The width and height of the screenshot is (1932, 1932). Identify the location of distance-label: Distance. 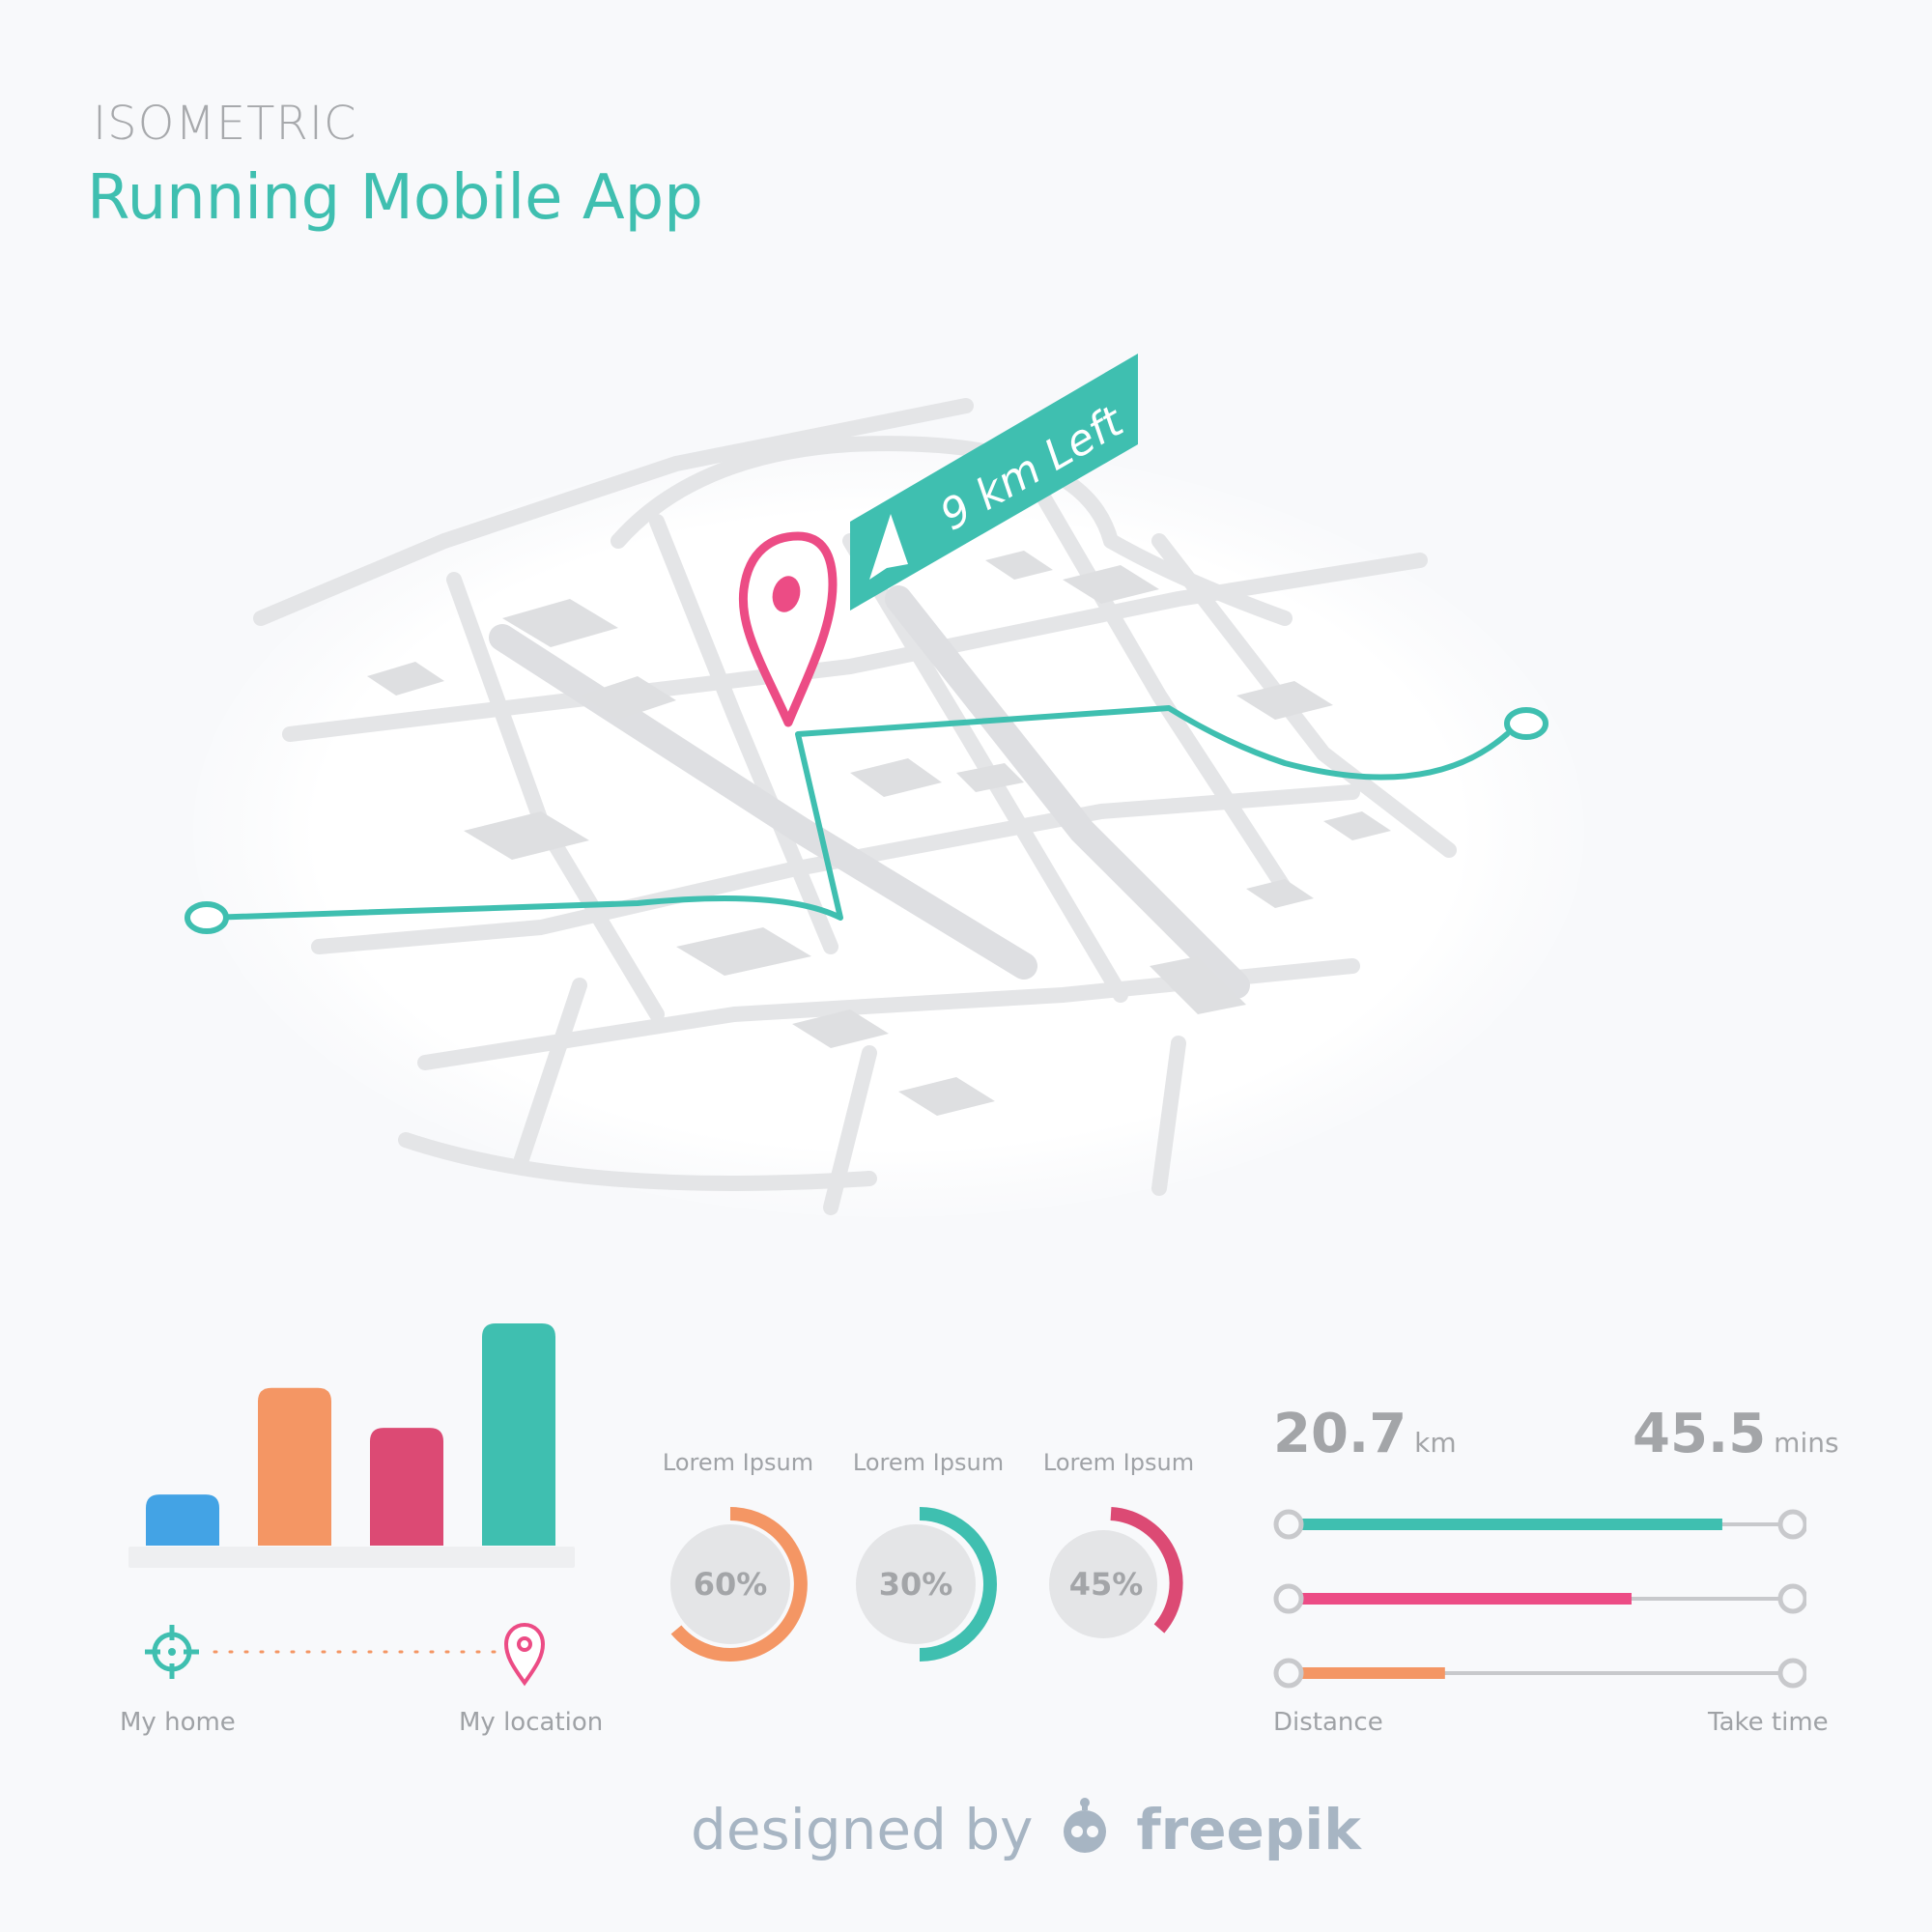
(1328, 1722).